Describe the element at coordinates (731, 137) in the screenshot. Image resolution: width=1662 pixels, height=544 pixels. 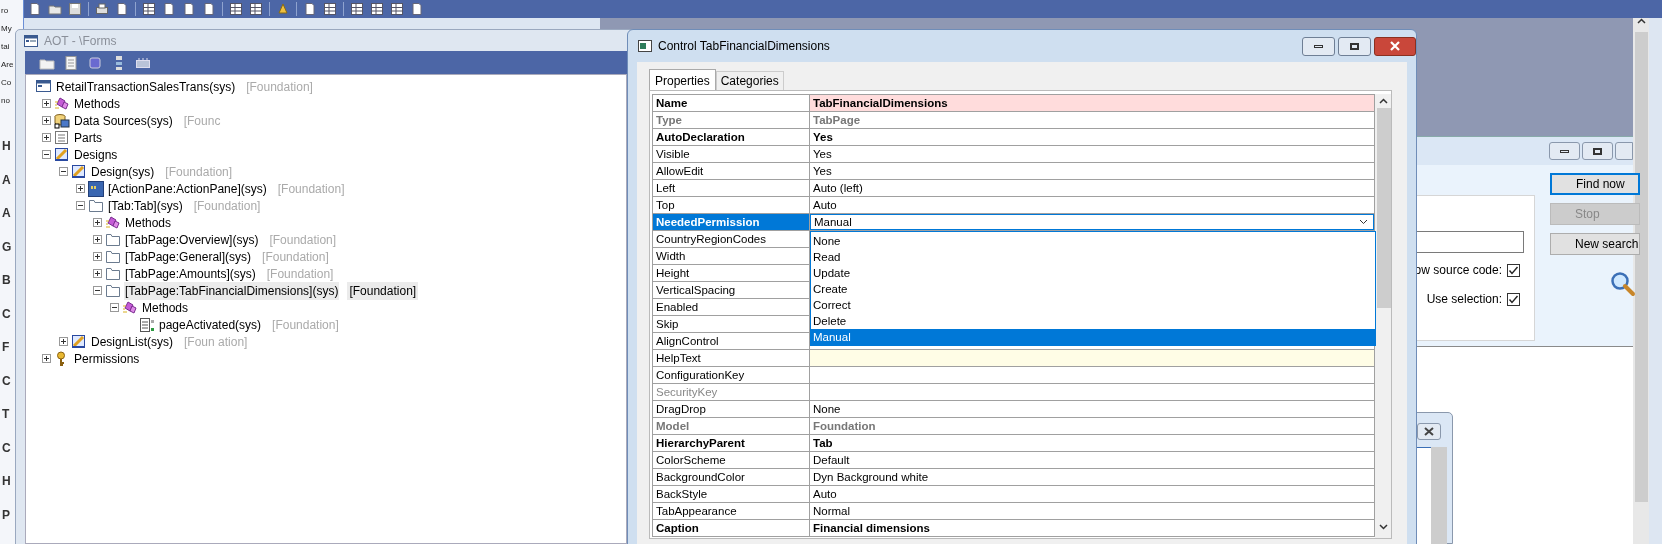
I see `property-name: AutoDeclaration` at that location.